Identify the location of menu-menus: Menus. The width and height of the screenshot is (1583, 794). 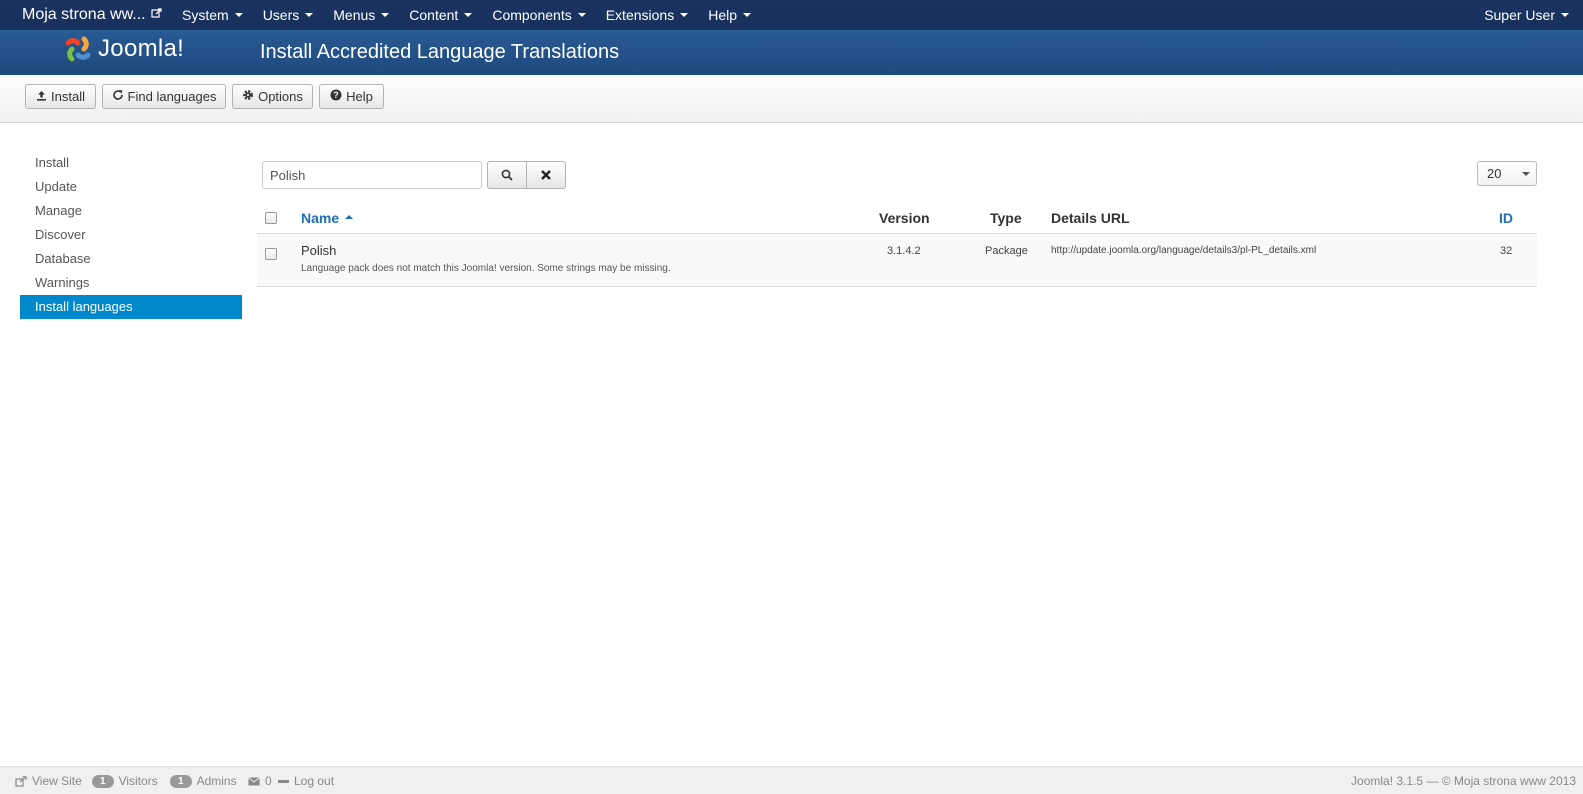
(361, 15).